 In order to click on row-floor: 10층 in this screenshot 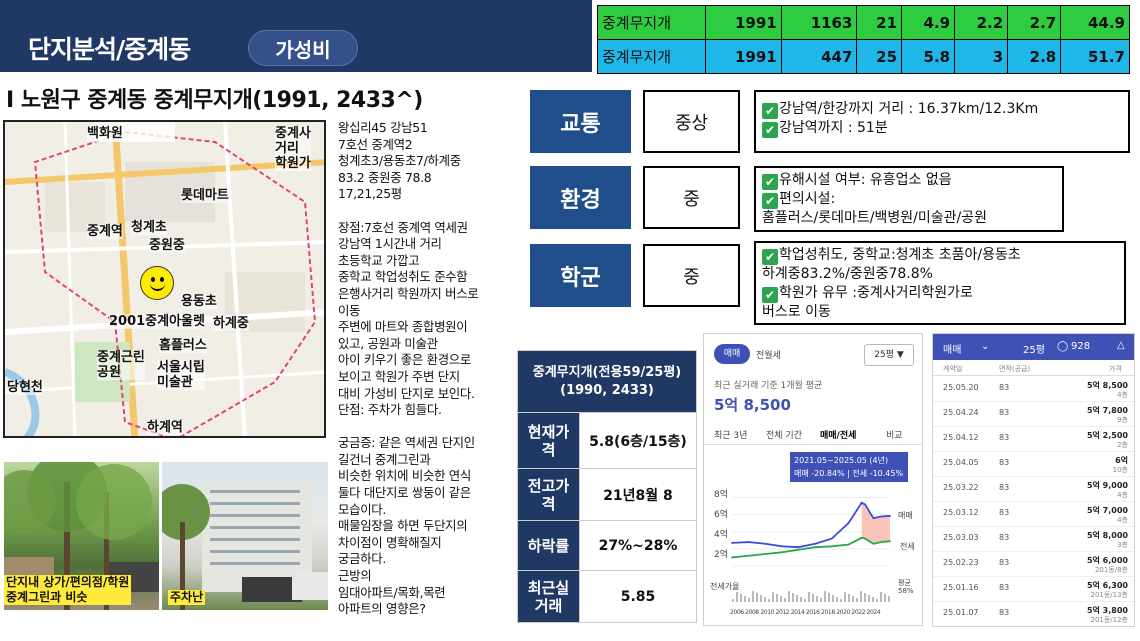, I will do `click(1120, 470)`.